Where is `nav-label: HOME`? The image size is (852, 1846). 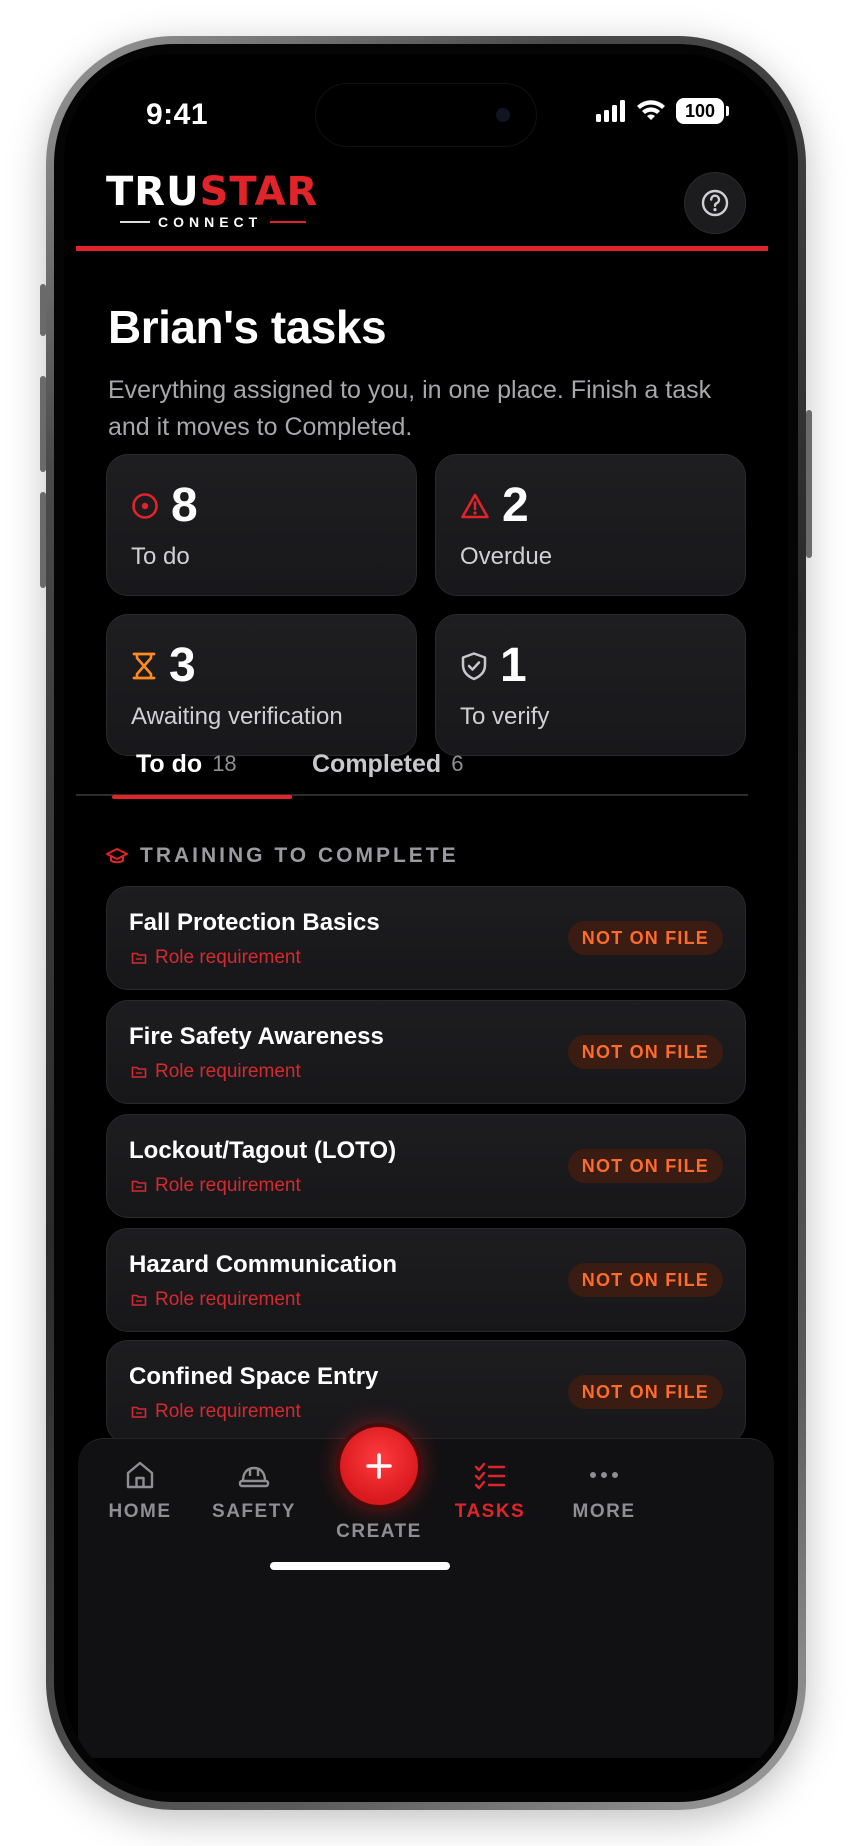
nav-label: HOME is located at coordinates (140, 1511).